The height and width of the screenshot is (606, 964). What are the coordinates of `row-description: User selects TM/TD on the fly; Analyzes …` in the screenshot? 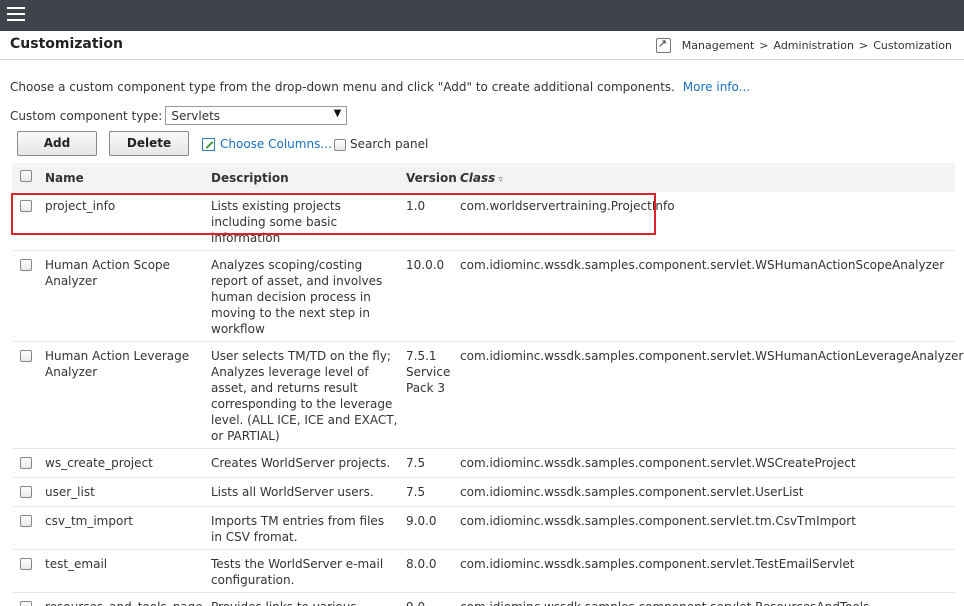 It's located at (304, 395).